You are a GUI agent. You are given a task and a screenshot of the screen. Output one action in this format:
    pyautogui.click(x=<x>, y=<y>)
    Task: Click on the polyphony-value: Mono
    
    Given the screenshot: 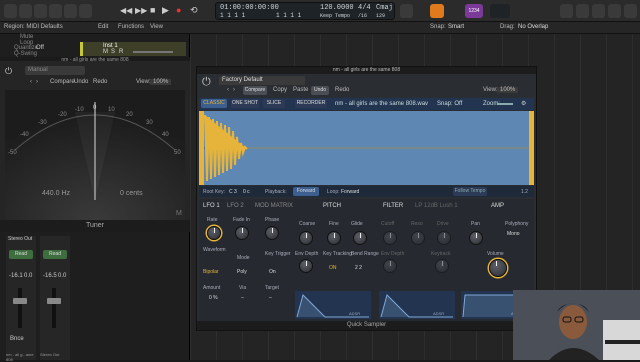 What is the action you would take?
    pyautogui.click(x=513, y=234)
    